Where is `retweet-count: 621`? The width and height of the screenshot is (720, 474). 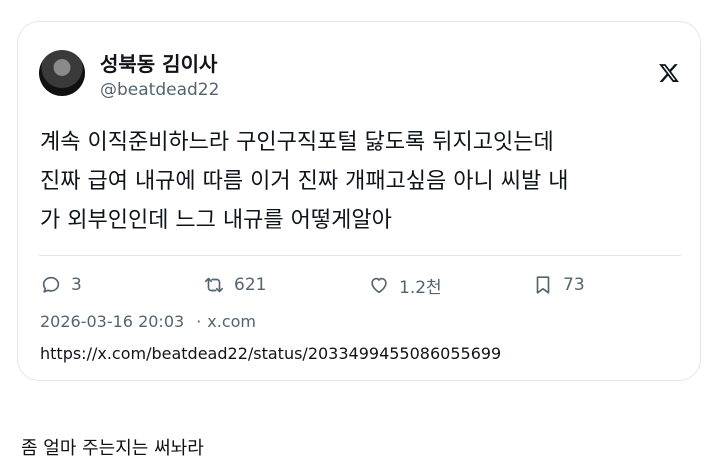 retweet-count: 621 is located at coordinates (250, 285).